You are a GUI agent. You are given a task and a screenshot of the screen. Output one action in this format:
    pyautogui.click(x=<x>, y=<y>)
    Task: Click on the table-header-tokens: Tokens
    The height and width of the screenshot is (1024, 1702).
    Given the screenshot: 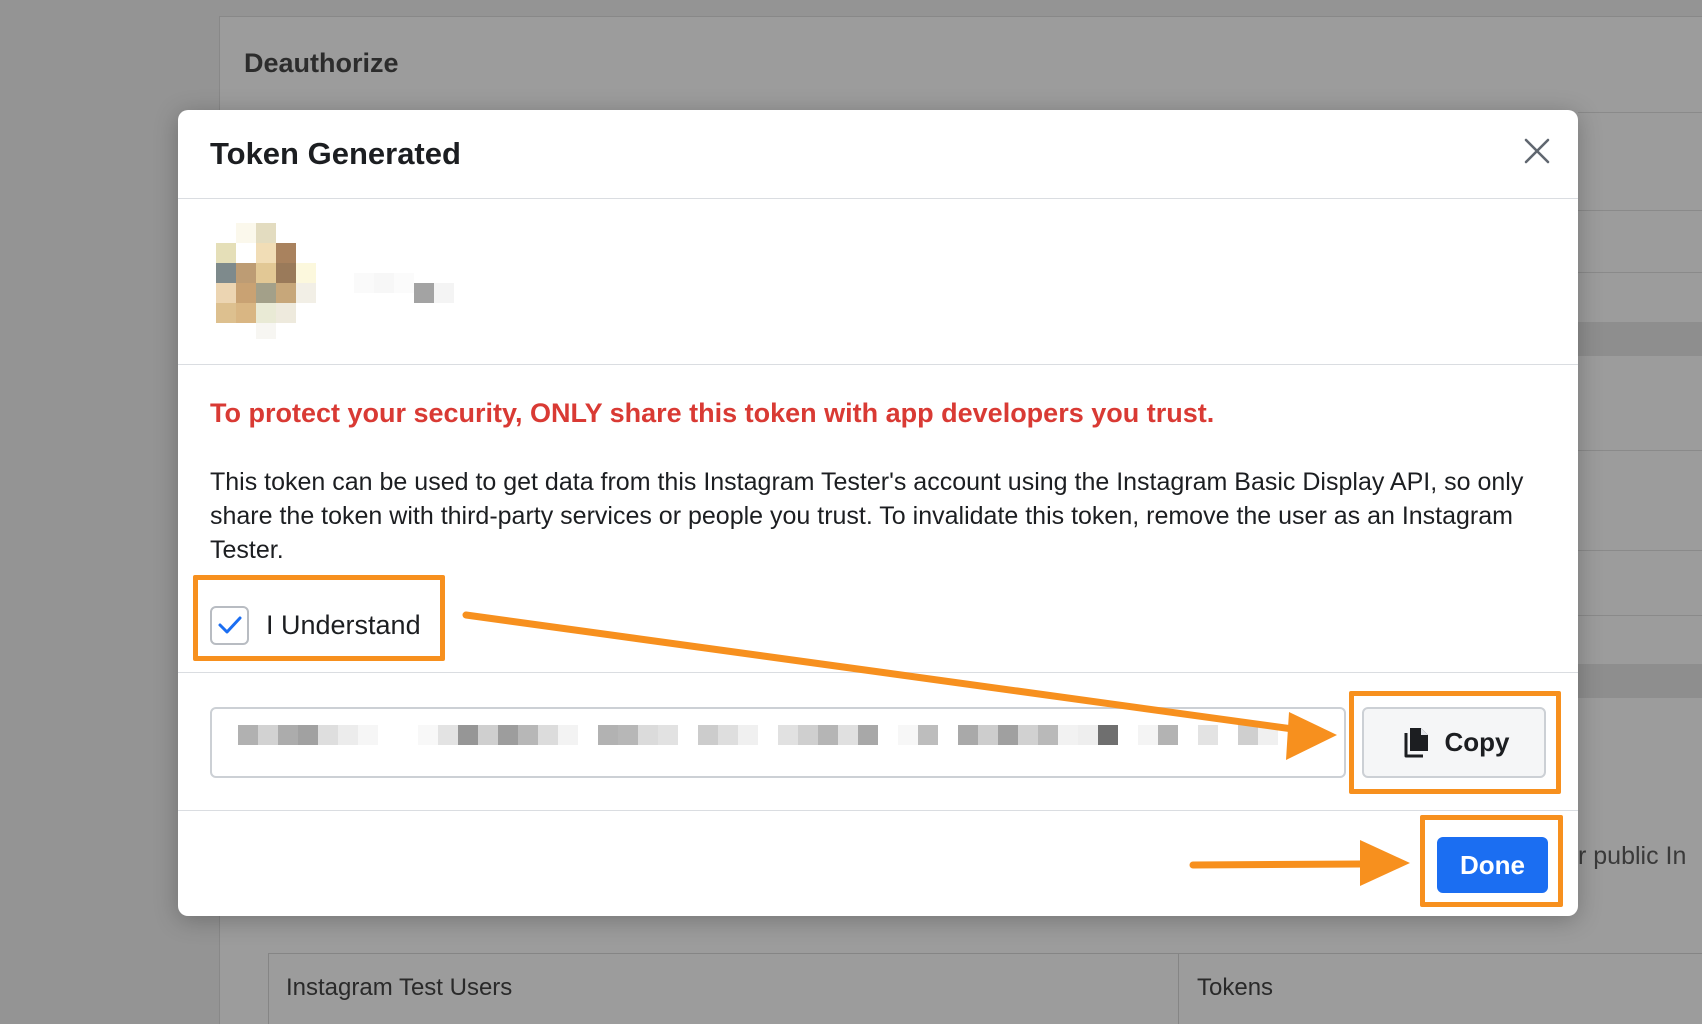 What is the action you would take?
    pyautogui.click(x=1235, y=987)
    